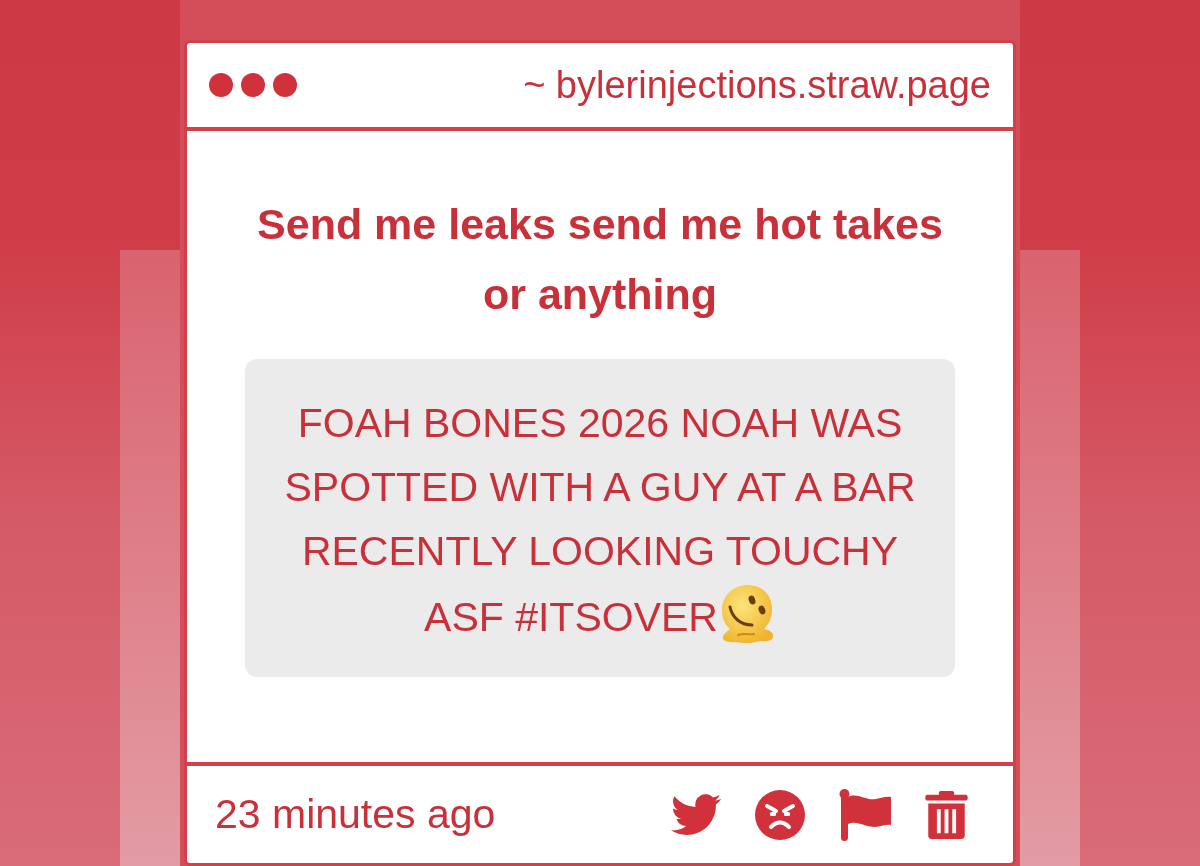 This screenshot has width=1200, height=866. Describe the element at coordinates (571, 617) in the screenshot. I see `message-line: ASF #ITSOVER` at that location.